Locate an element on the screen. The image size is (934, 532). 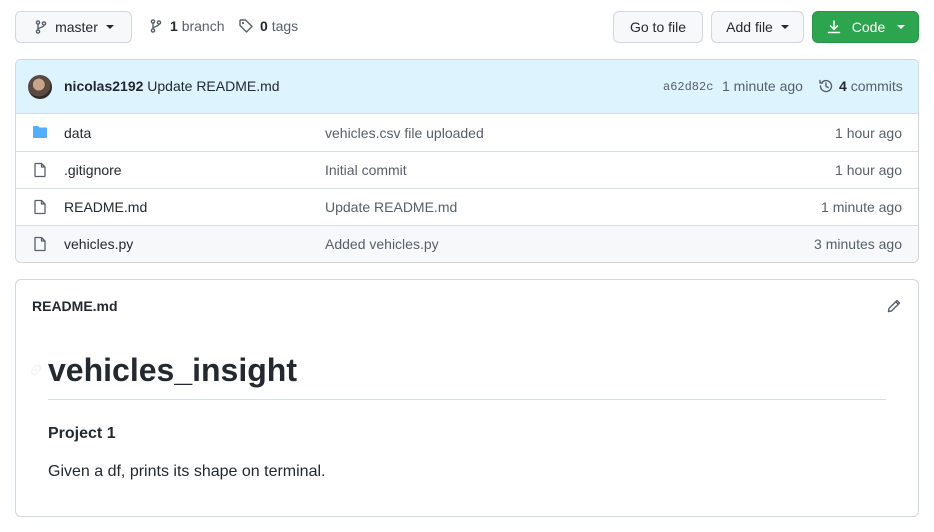
file-name: README.md is located at coordinates (105, 207).